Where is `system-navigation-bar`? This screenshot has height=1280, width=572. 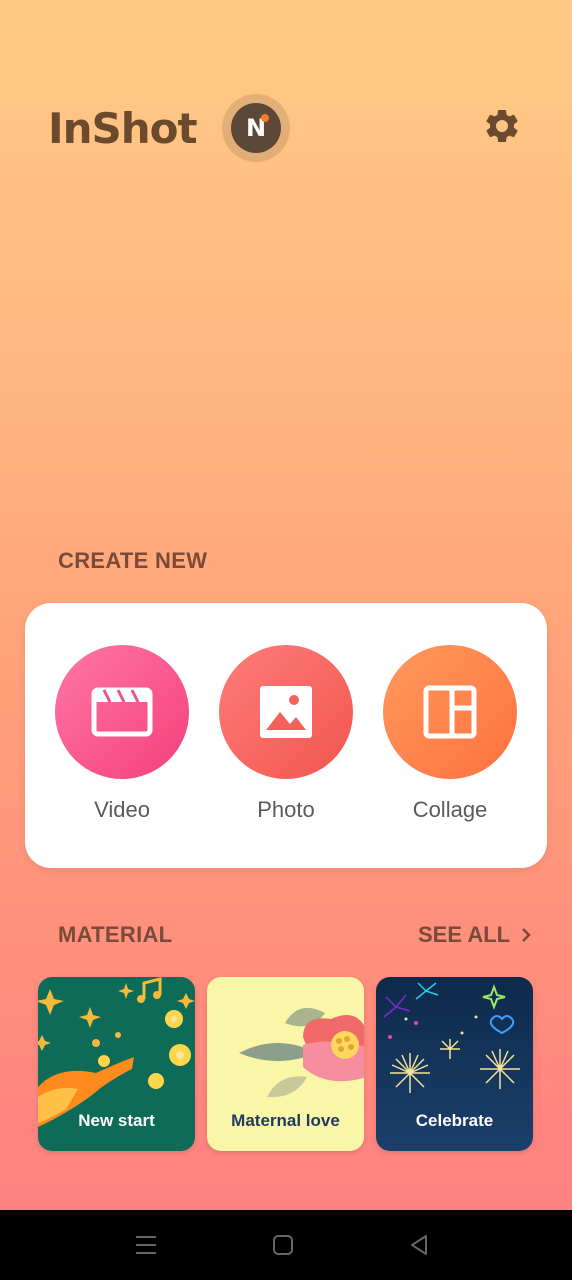
system-navigation-bar is located at coordinates (286, 1245).